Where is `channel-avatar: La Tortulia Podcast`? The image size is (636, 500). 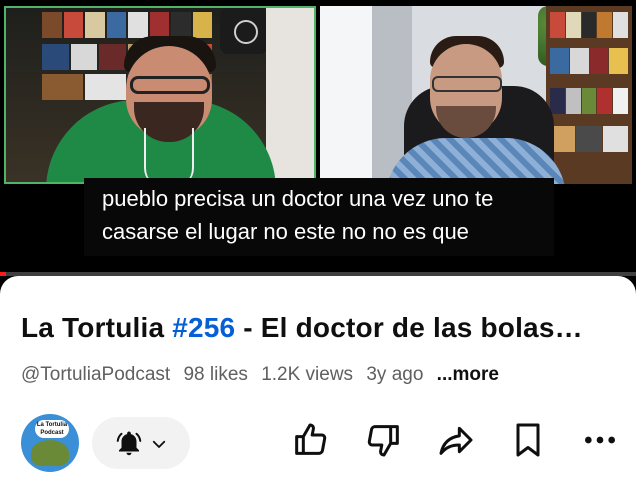
channel-avatar: La Tortulia Podcast is located at coordinates (50, 443).